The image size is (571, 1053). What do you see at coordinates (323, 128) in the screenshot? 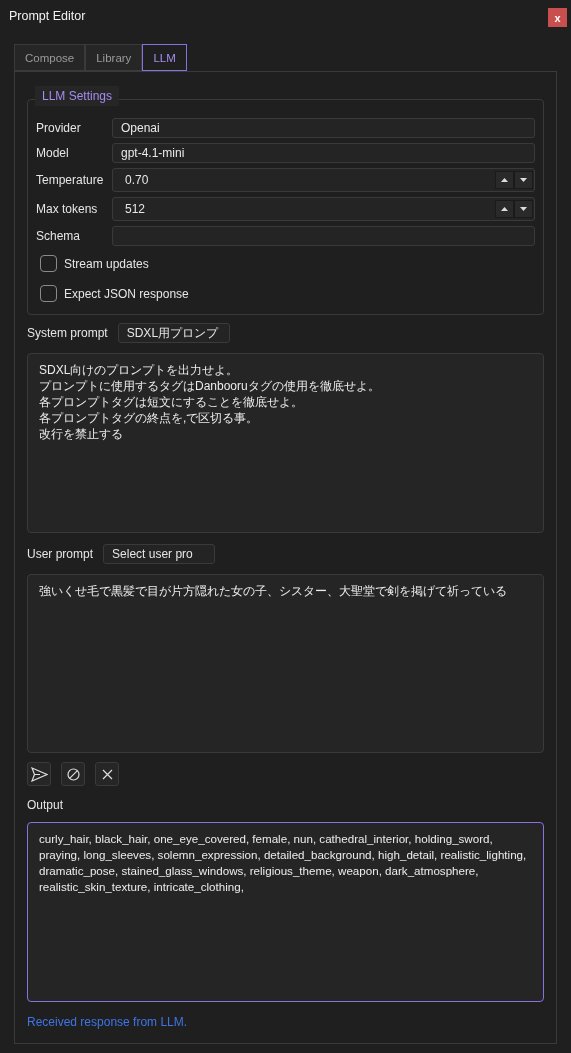
I see `input-field: Openai` at bounding box center [323, 128].